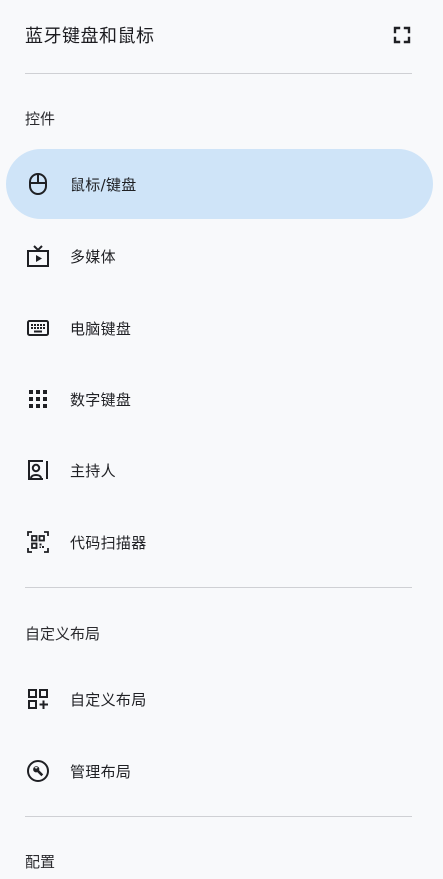 The height and width of the screenshot is (879, 443). What do you see at coordinates (63, 634) in the screenshot?
I see `section-title-custom-layout: 自定义布局` at bounding box center [63, 634].